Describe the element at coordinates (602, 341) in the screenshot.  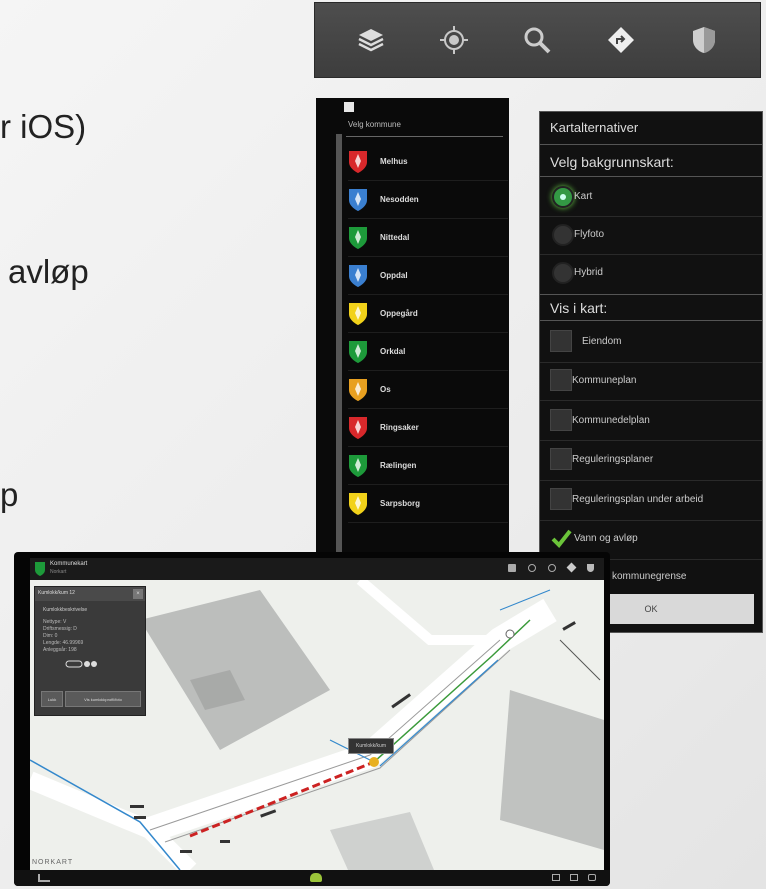
I see `layer-label-eiendom: Eiendom` at that location.